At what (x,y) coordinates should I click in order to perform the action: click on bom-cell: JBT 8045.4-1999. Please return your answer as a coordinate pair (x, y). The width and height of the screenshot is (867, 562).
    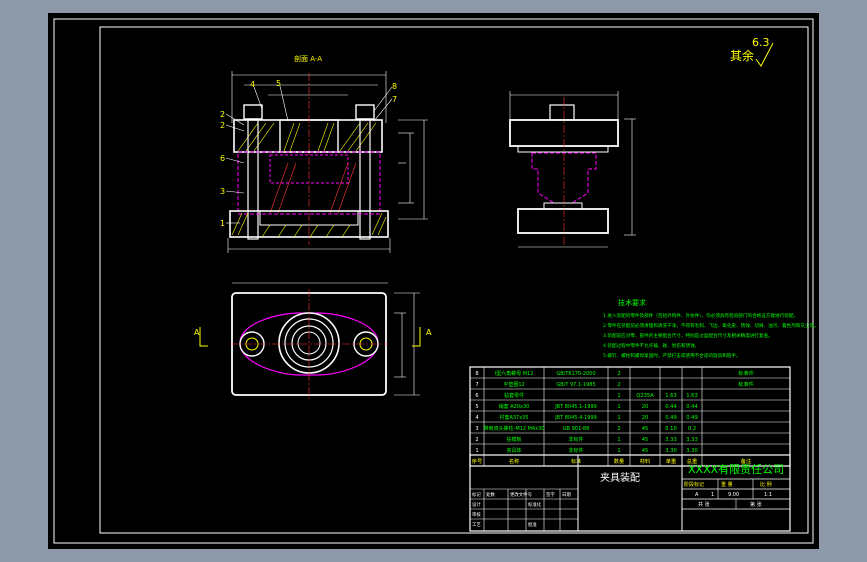
    Looking at the image, I should click on (575, 418).